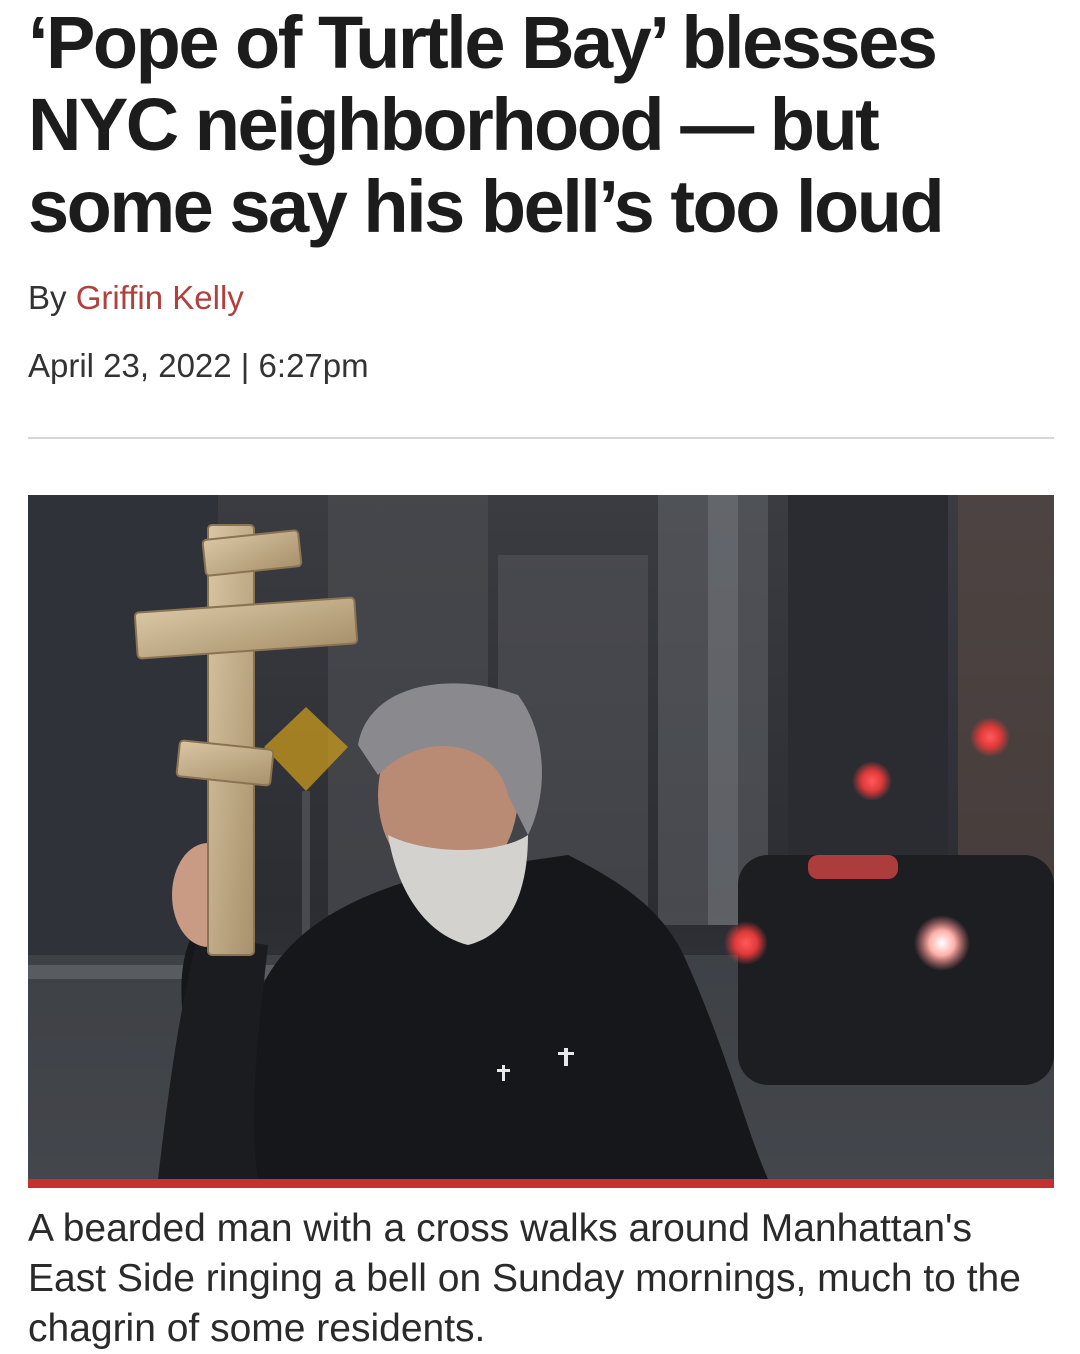  I want to click on photo-accent-bar, so click(541, 1183).